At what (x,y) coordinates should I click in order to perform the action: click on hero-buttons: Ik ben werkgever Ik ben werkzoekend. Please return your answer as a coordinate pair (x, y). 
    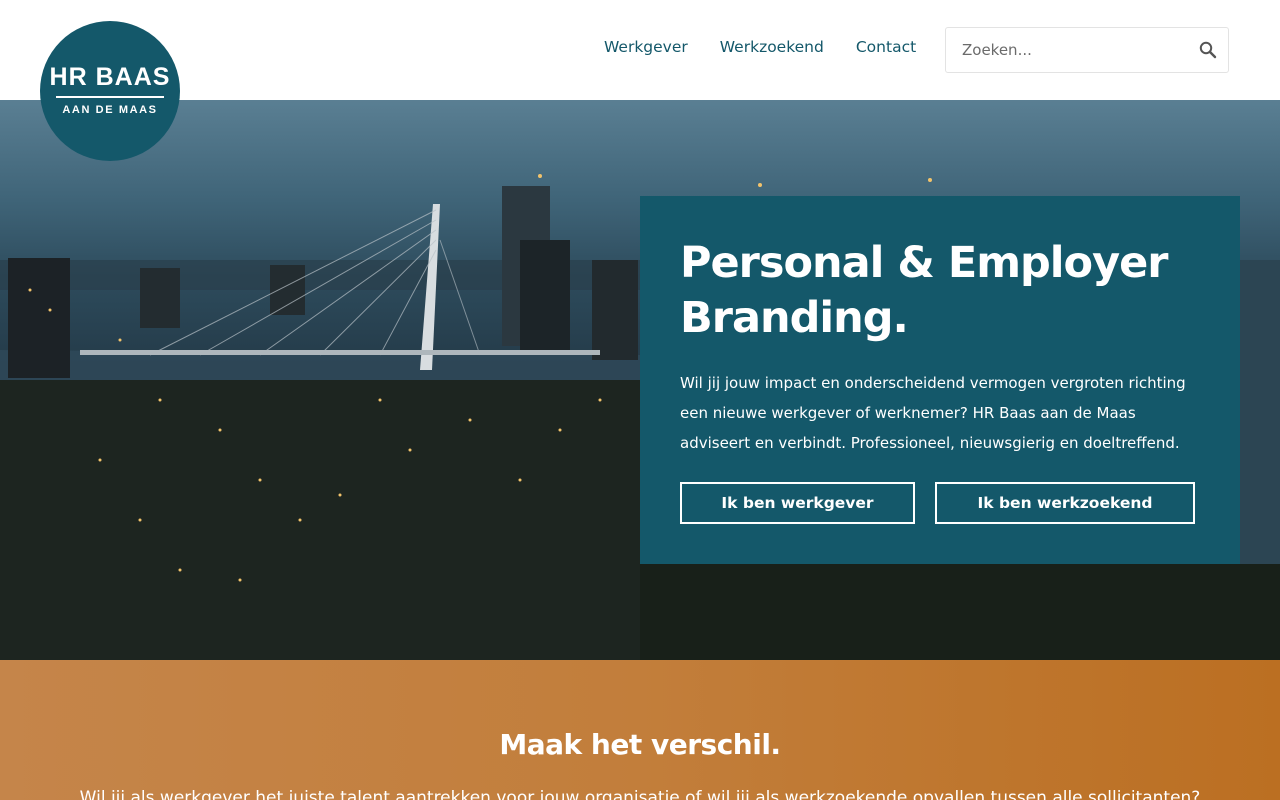
    Looking at the image, I should click on (937, 503).